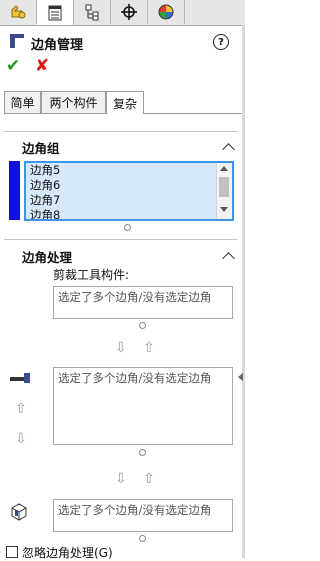  What do you see at coordinates (20, 378) in the screenshot?
I see `trim-member-icon` at bounding box center [20, 378].